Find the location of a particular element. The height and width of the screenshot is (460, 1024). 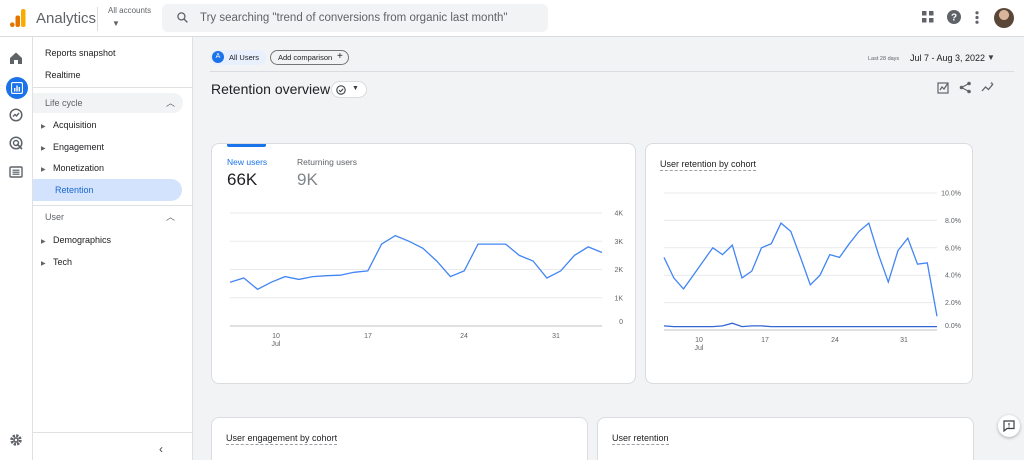

insights-icon is located at coordinates (988, 87).